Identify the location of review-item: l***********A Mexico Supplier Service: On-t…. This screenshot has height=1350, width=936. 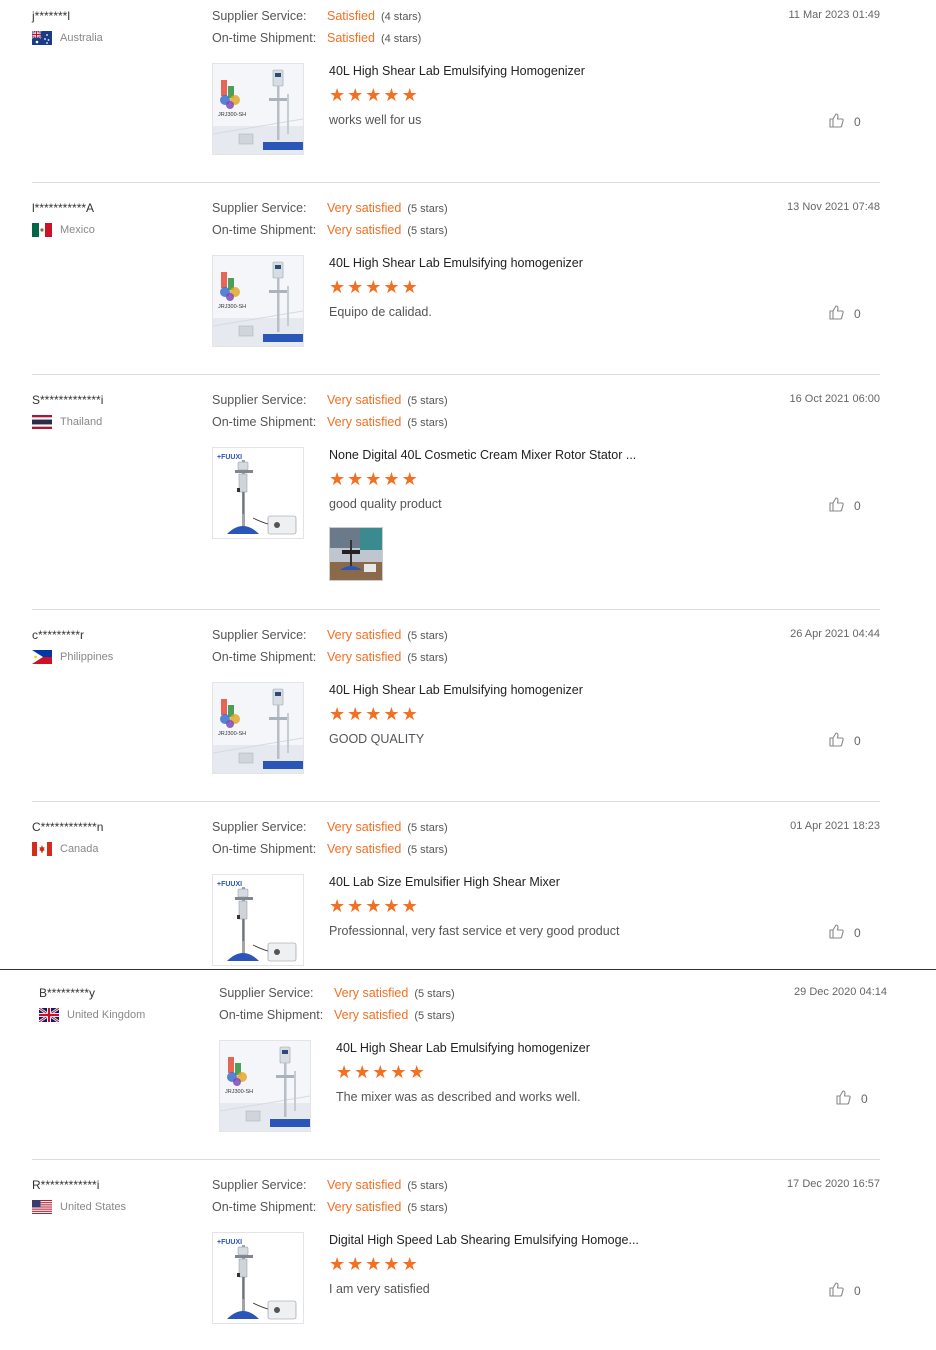
(468, 288).